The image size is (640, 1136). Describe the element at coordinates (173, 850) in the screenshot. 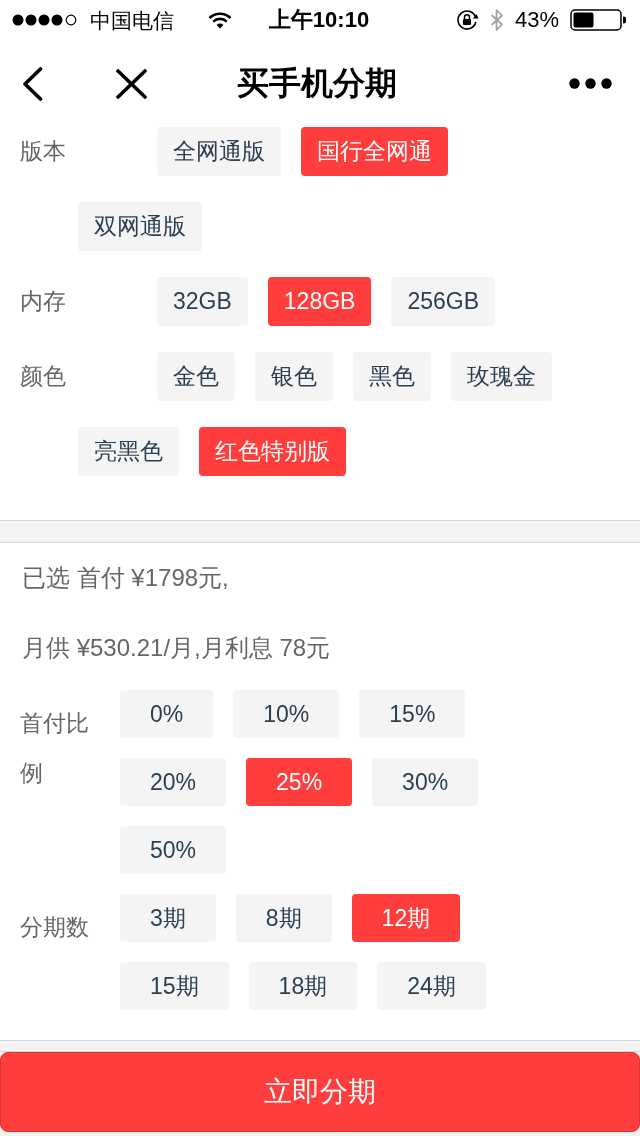

I see `option-chip: 50%` at that location.